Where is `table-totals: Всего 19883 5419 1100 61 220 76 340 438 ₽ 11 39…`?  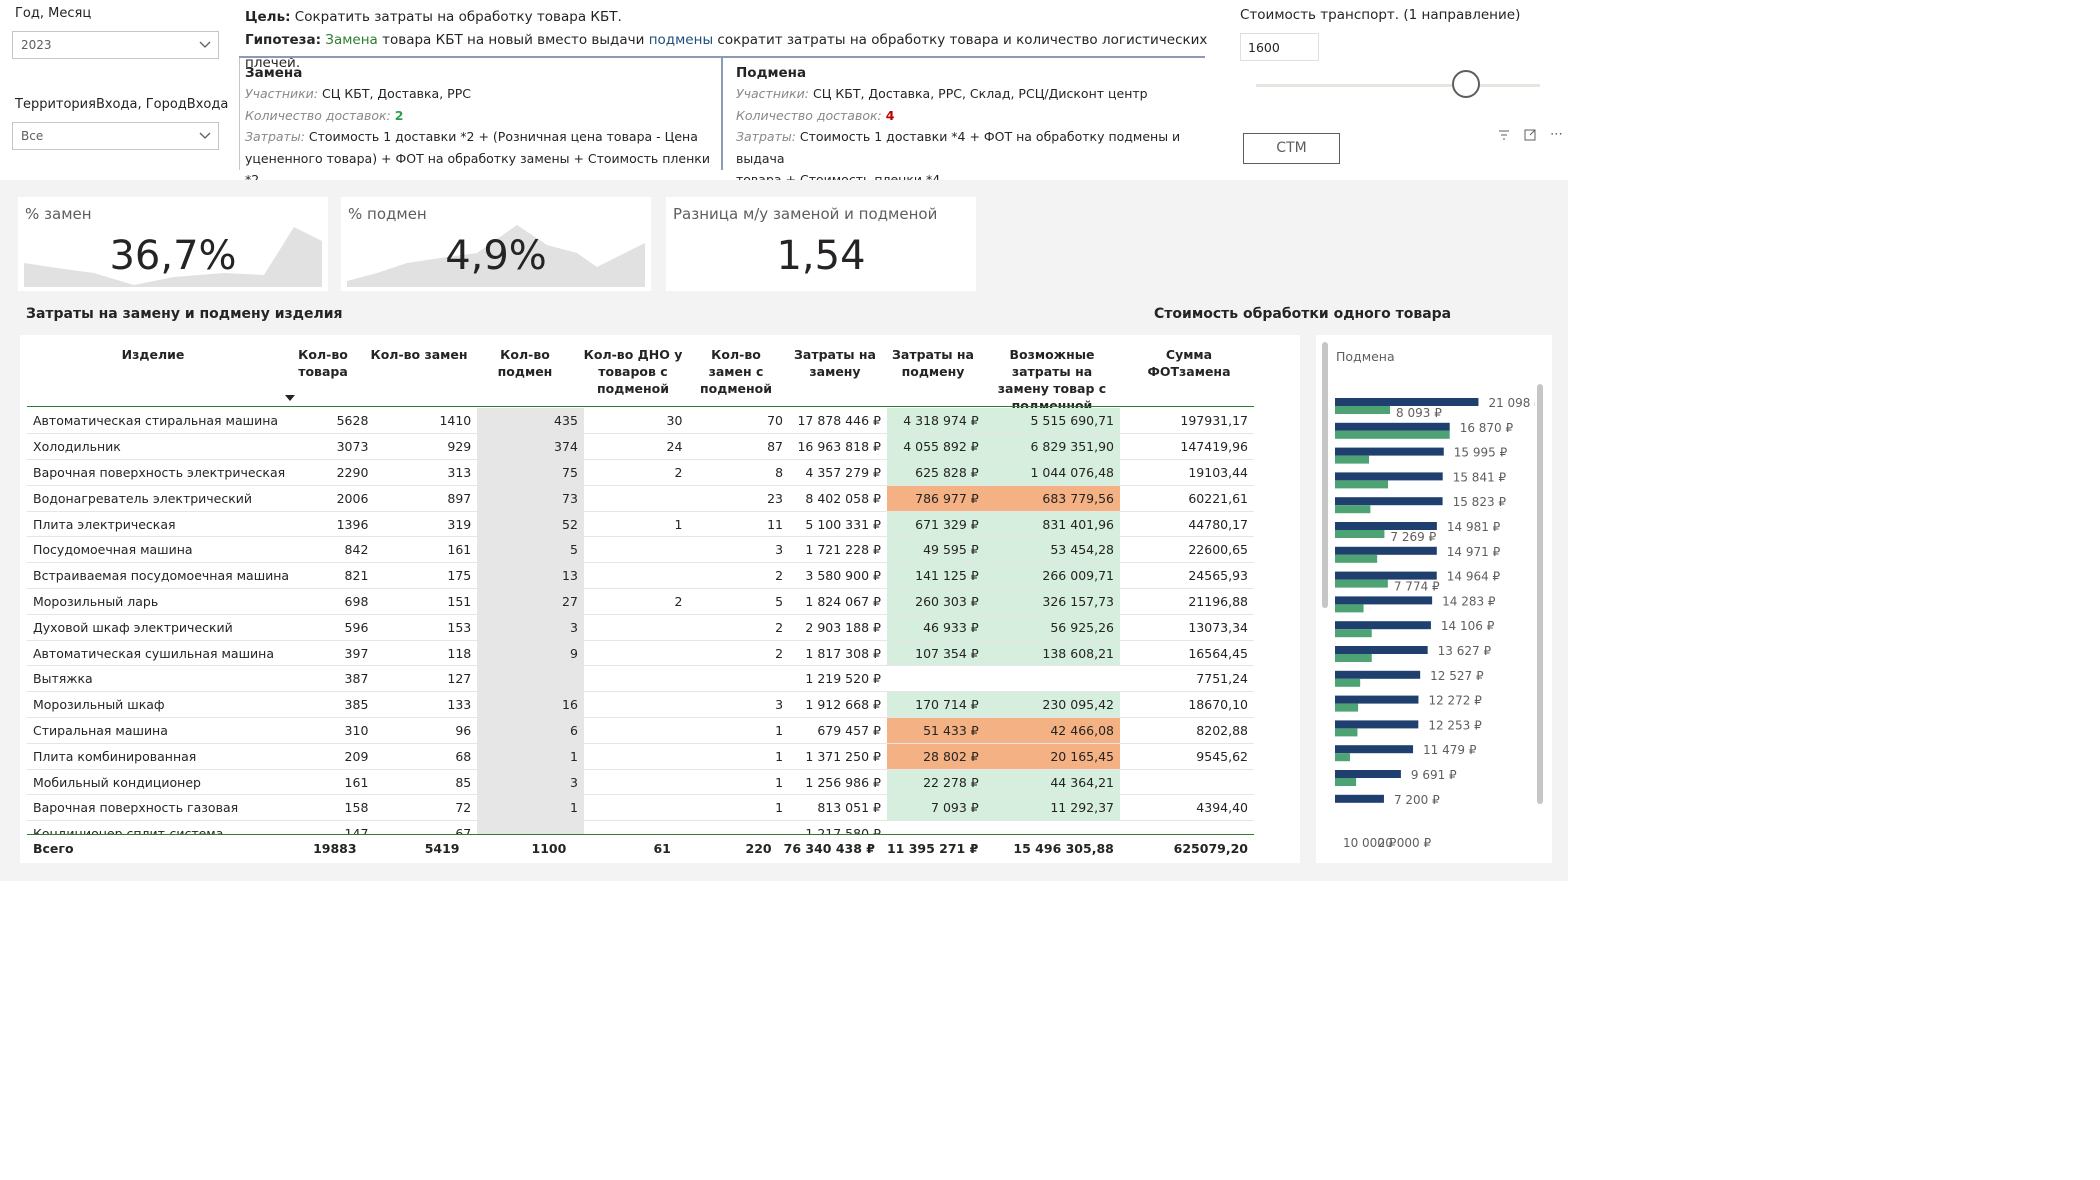 table-totals: Всего 19883 5419 1100 61 220 76 340 438 ₽ 11 39… is located at coordinates (640, 848).